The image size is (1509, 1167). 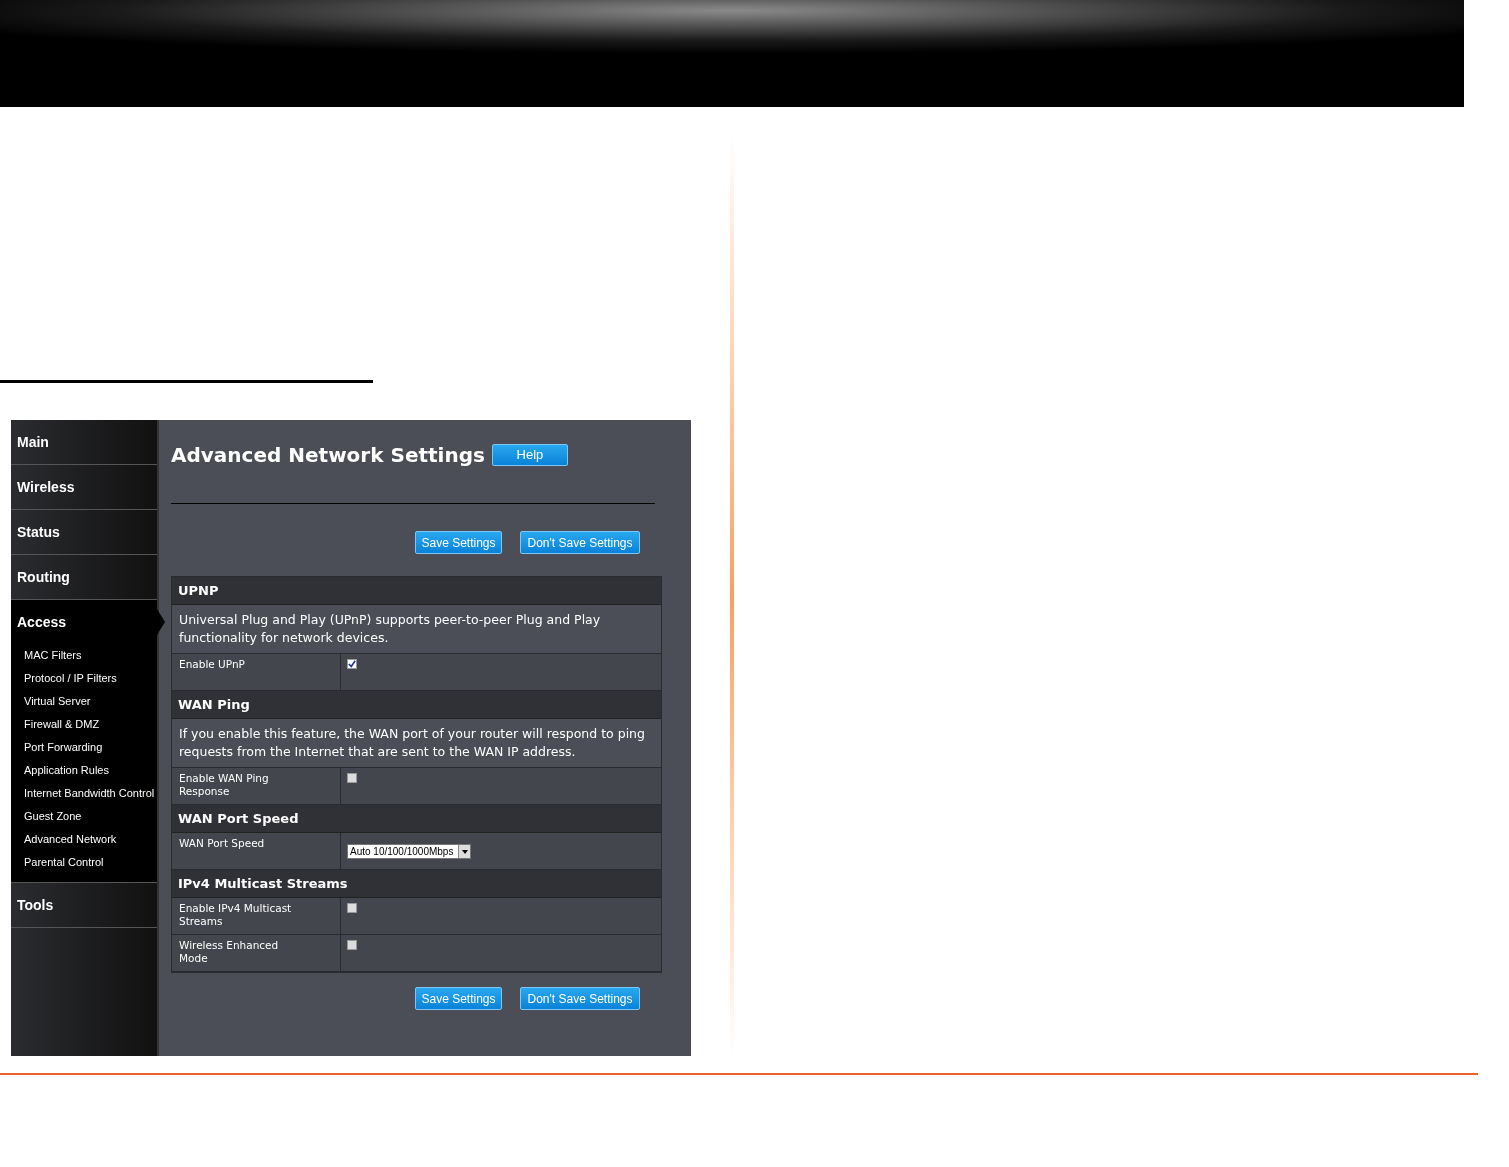 I want to click on submenu-item: Virtual Server, so click(x=84, y=701).